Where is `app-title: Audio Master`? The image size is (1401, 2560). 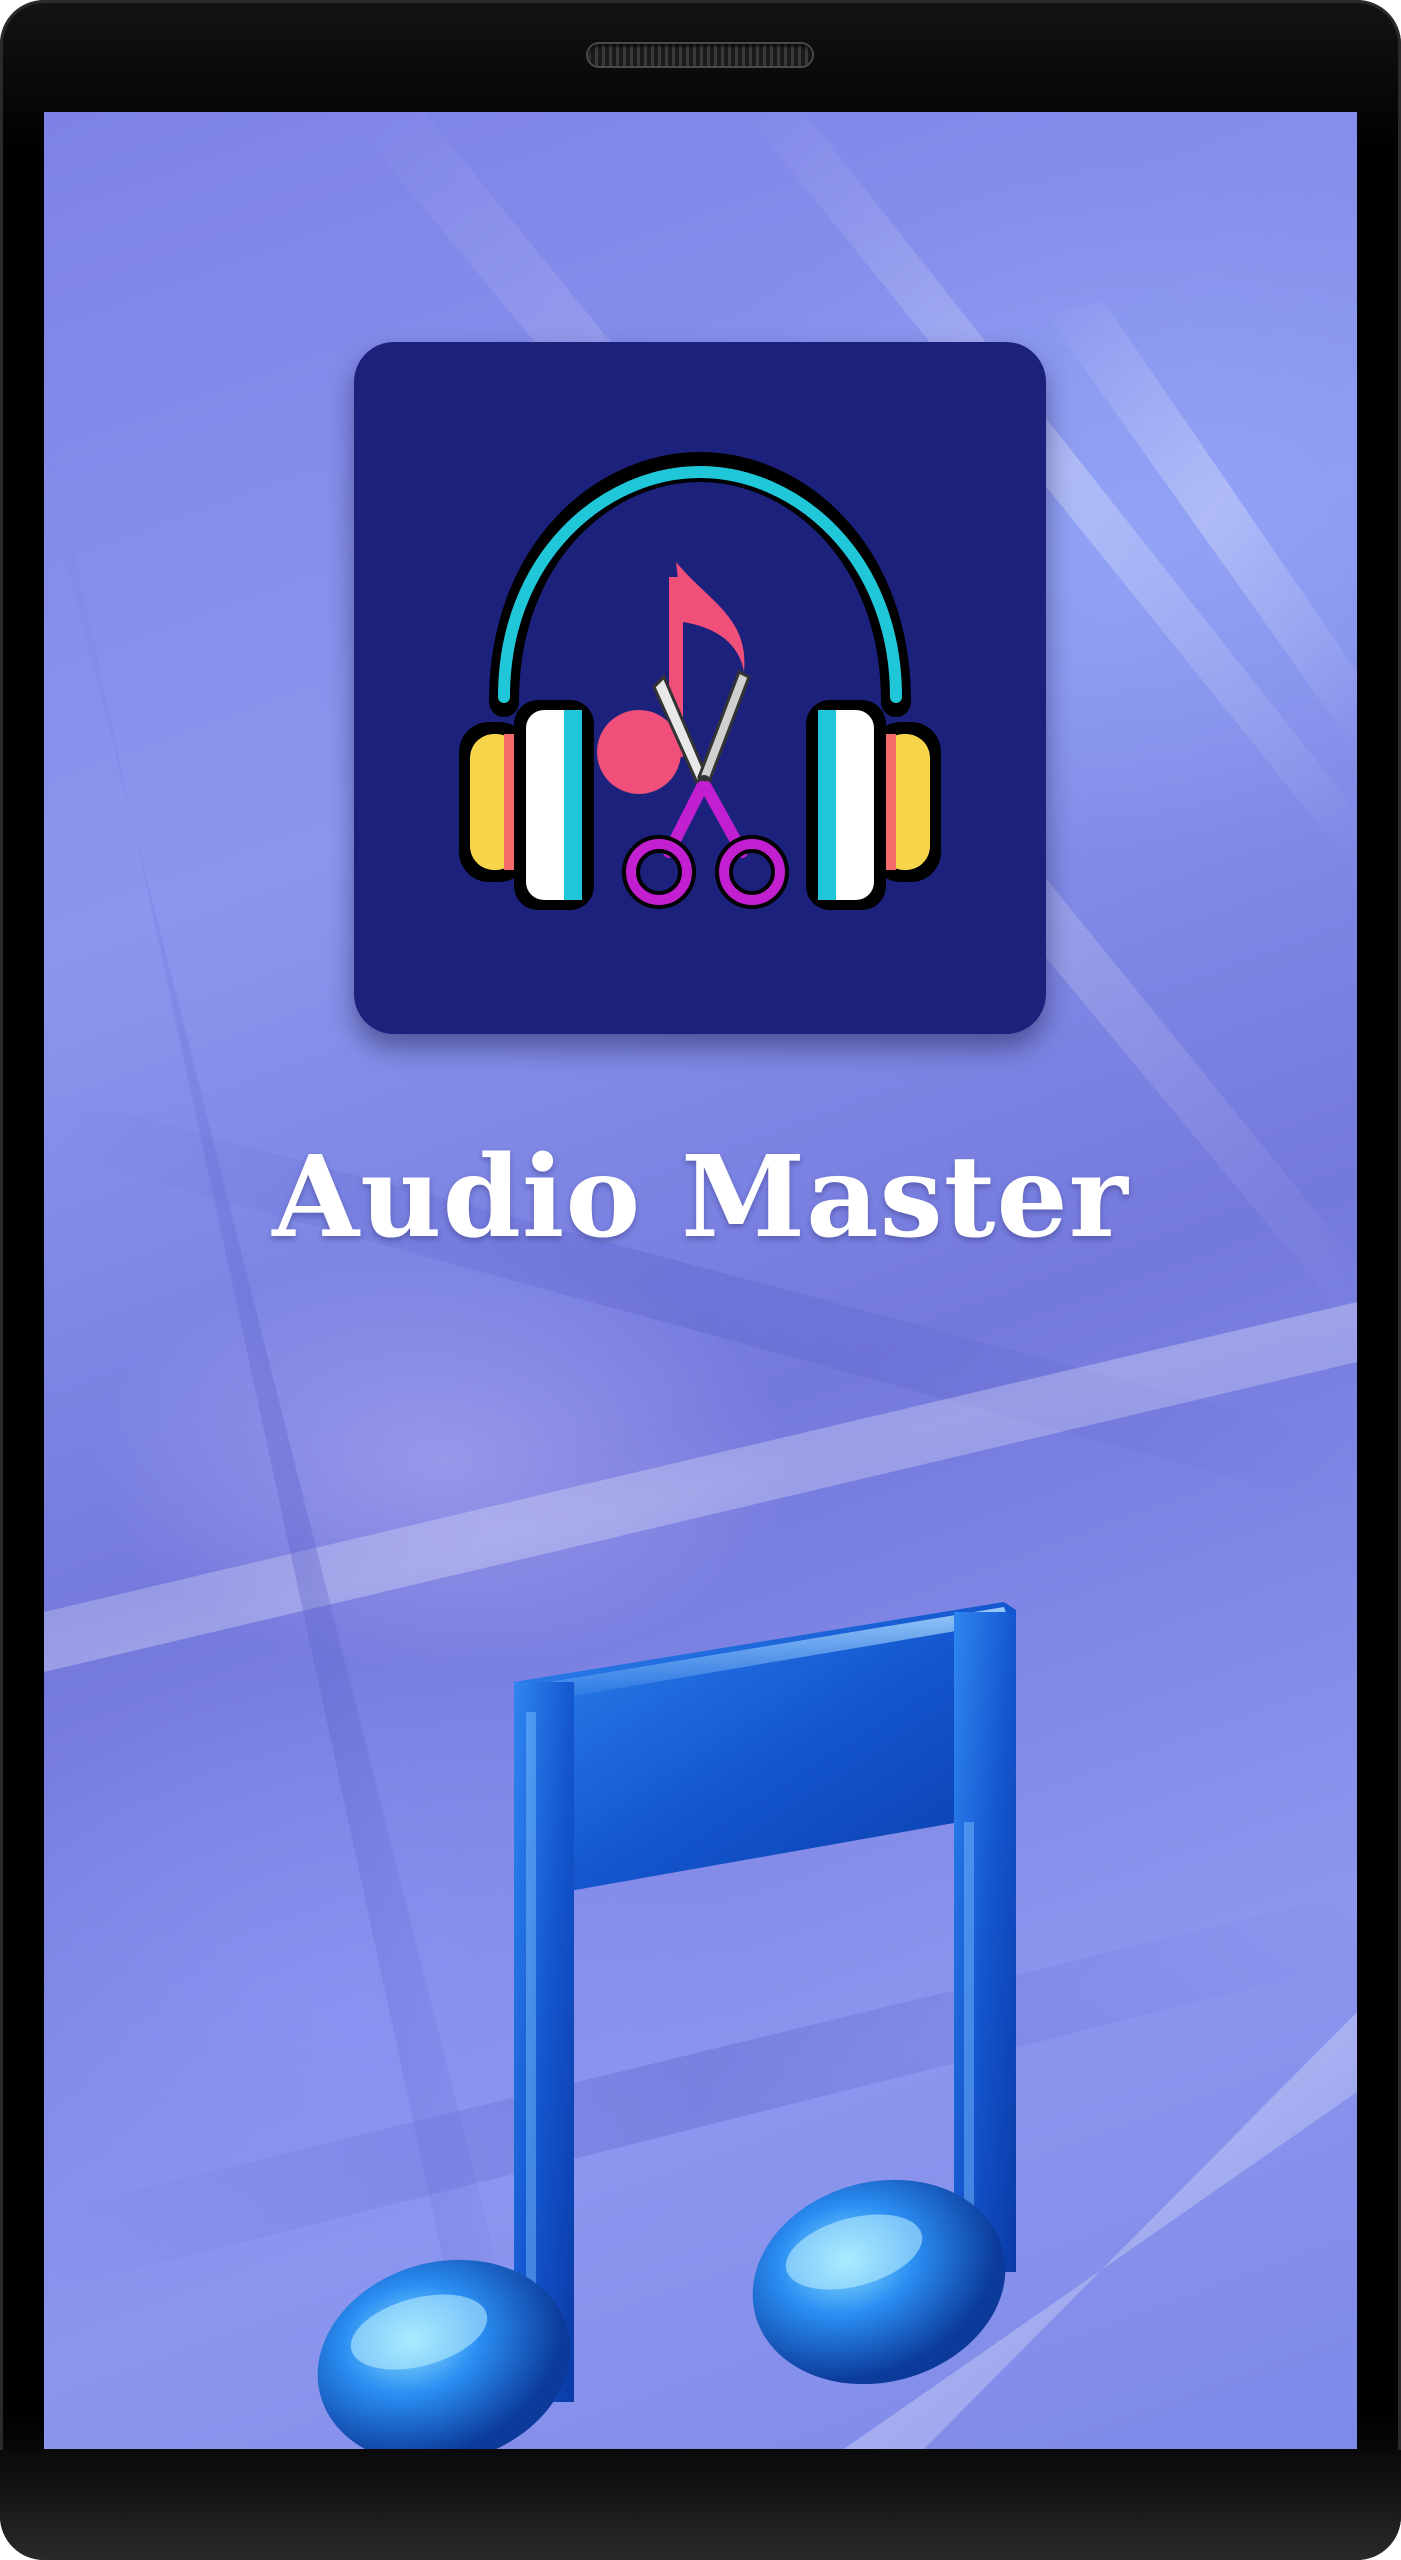 app-title: Audio Master is located at coordinates (700, 1197).